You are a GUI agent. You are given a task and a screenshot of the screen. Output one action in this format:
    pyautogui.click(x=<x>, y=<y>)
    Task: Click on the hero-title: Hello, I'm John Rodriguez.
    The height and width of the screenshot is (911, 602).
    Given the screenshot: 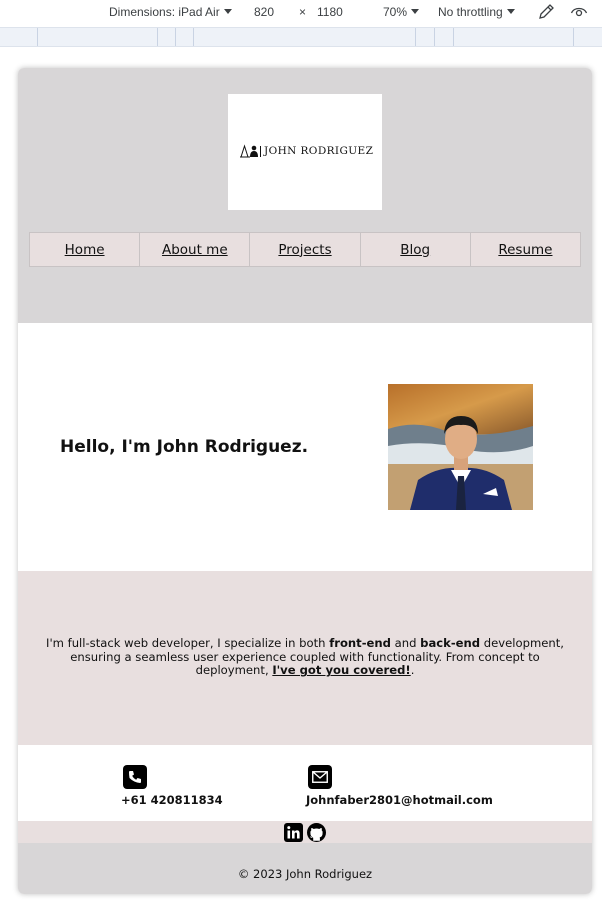 What is the action you would take?
    pyautogui.click(x=184, y=447)
    